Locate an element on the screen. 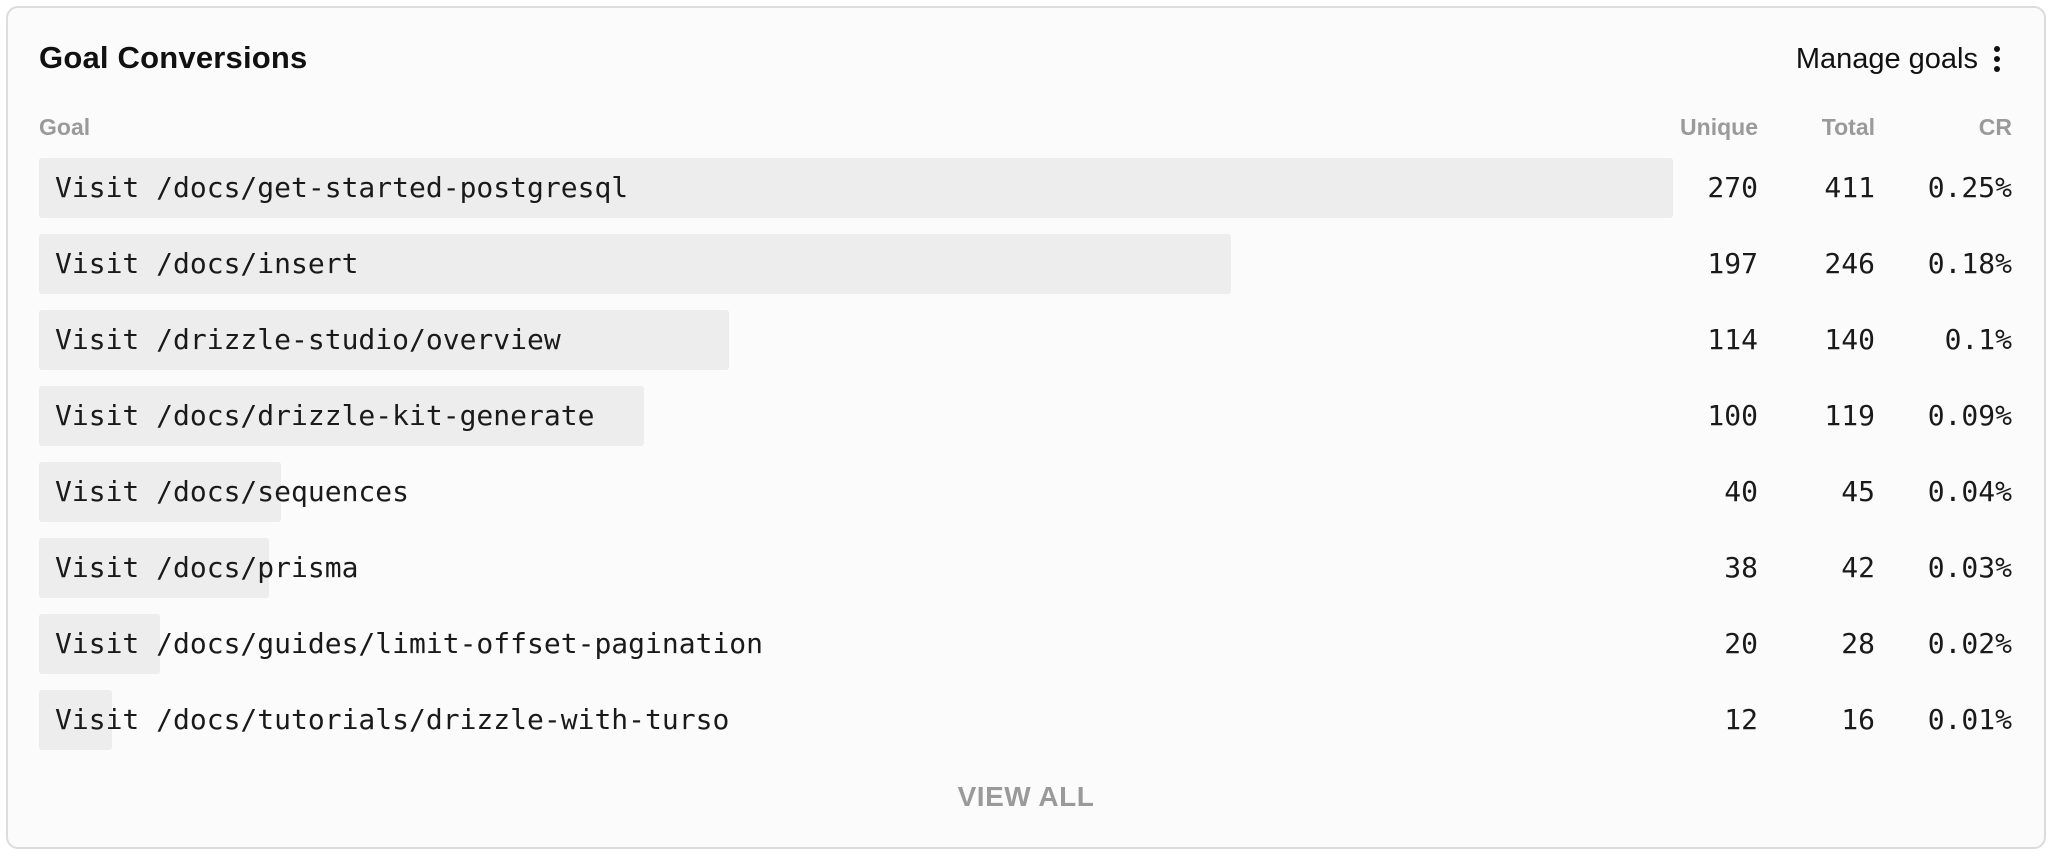 The image size is (2056, 859). panel-title: Goal Conversions is located at coordinates (173, 57).